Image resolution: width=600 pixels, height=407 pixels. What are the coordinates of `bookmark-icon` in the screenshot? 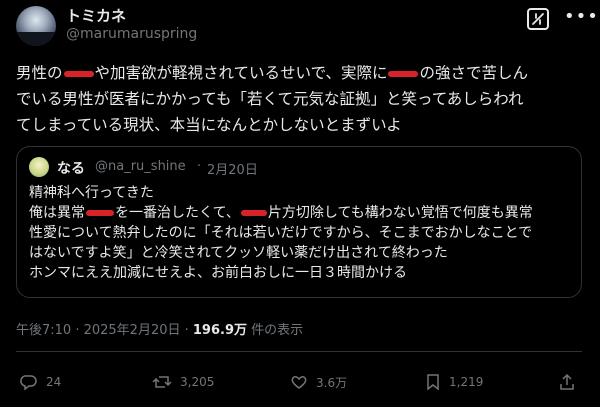 It's located at (433, 382).